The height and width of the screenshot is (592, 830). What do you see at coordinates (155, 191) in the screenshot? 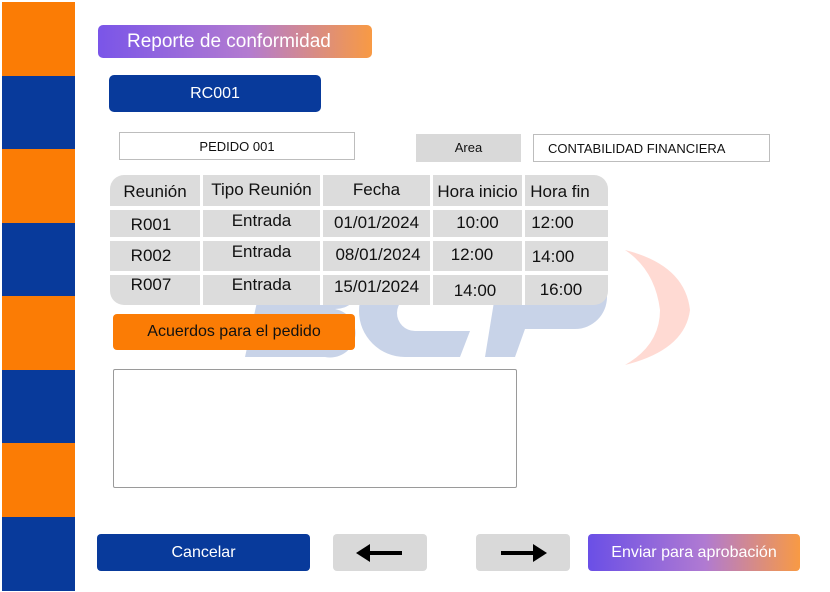
I see `column-header: Reunión` at bounding box center [155, 191].